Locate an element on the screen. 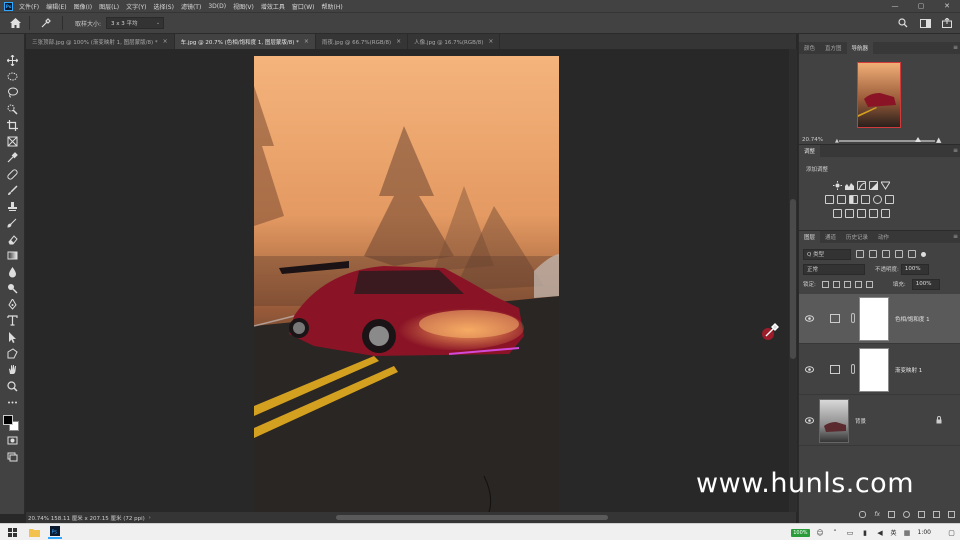  layer-thumbnail is located at coordinates (834, 421).